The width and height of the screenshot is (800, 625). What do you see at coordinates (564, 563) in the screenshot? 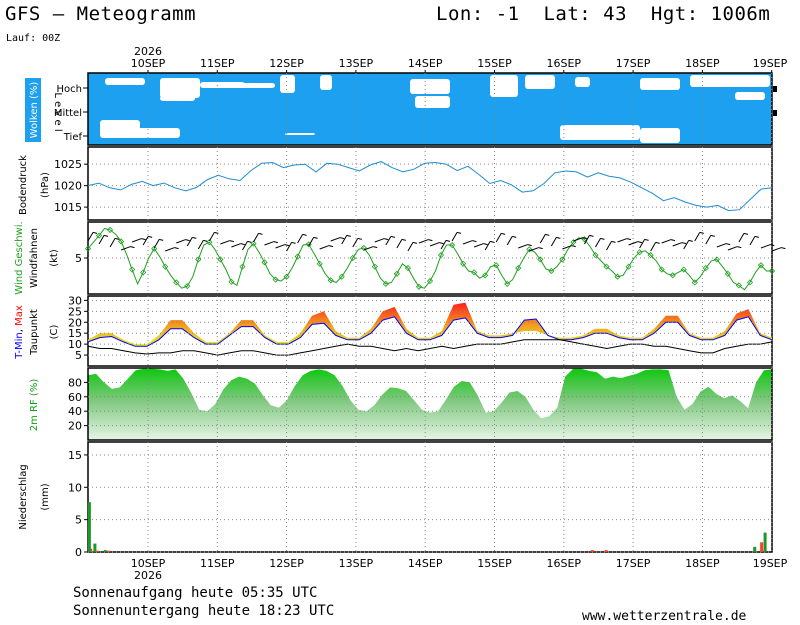
I see `date-label-bottom: 16SEP` at bounding box center [564, 563].